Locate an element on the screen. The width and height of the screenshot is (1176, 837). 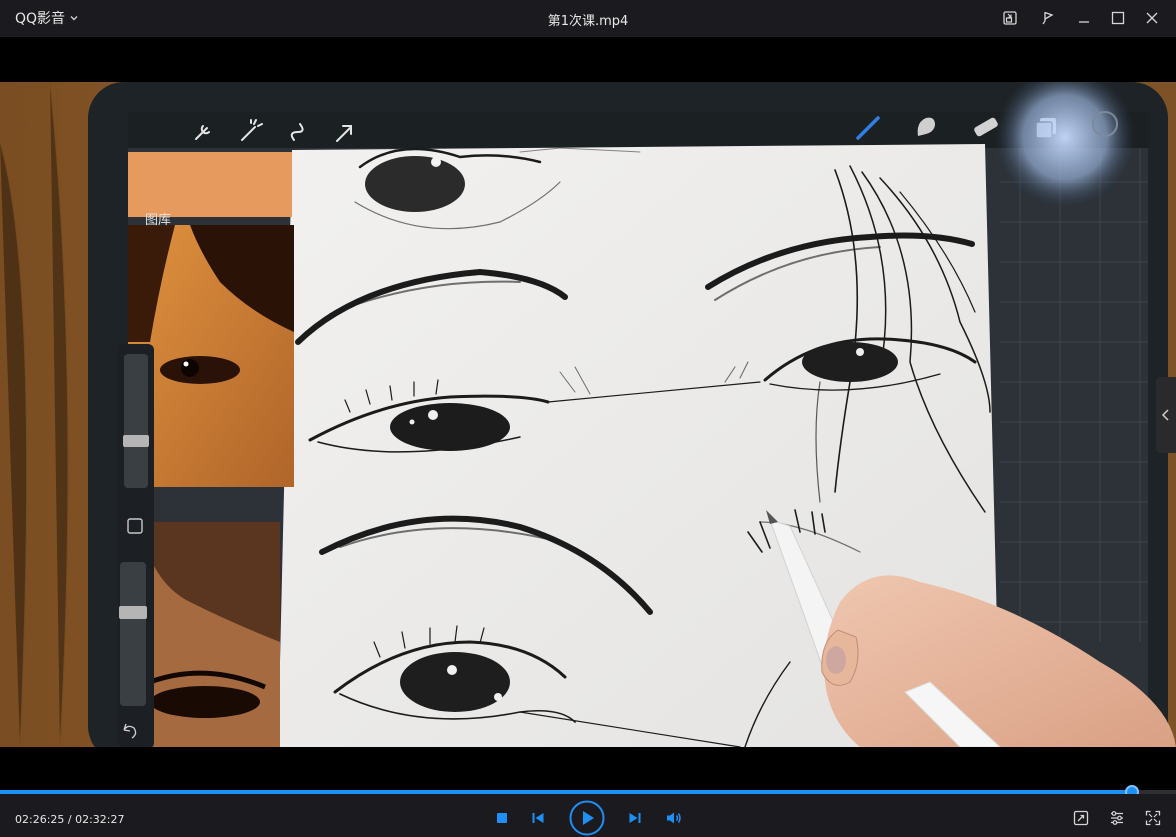
settings-sliders-icon is located at coordinates (1117, 818).